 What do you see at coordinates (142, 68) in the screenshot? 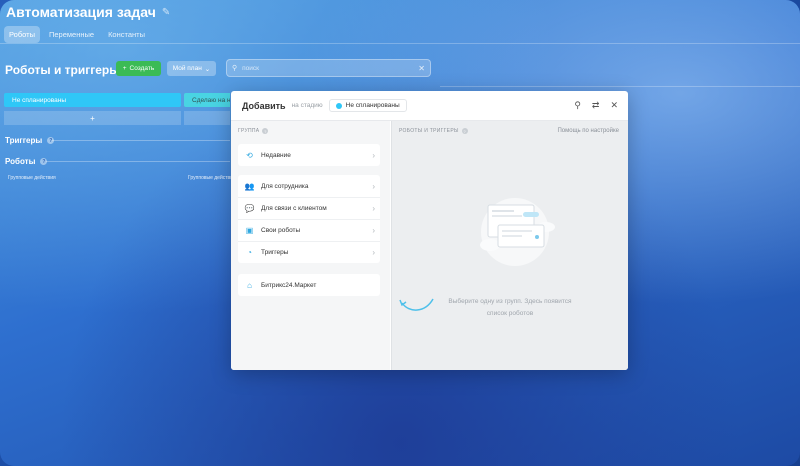
I see `create-button-label: Создать` at bounding box center [142, 68].